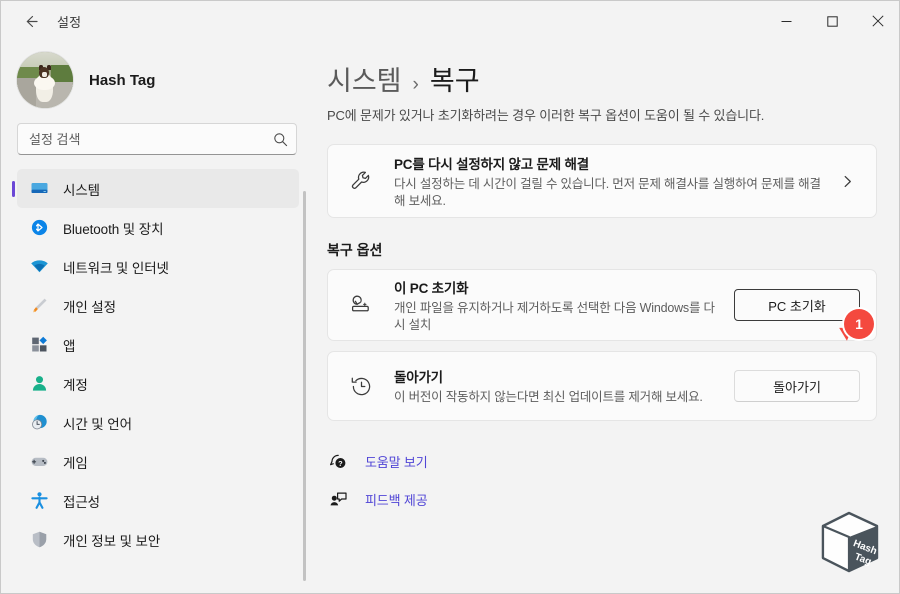 The width and height of the screenshot is (900, 594). Describe the element at coordinates (602, 68) in the screenshot. I see `breadcrumb: 시스템 › 복구` at that location.